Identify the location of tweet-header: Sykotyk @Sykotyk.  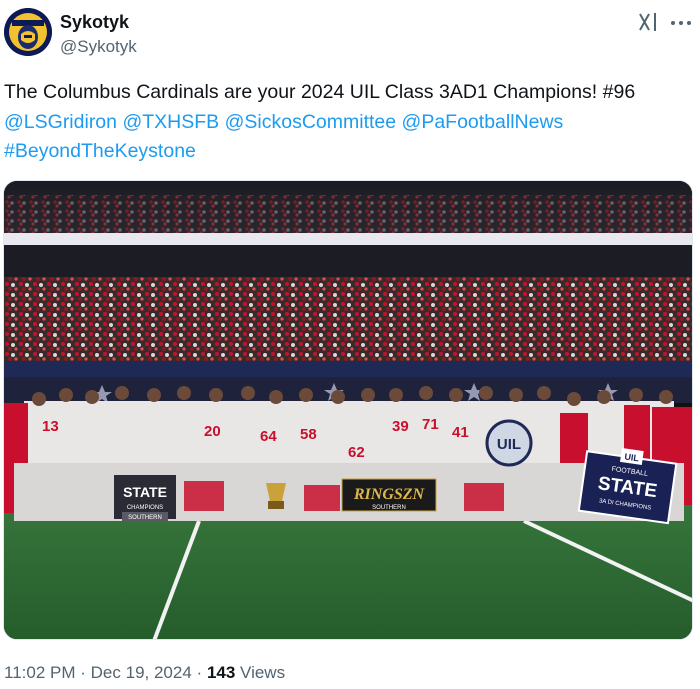
(350, 35).